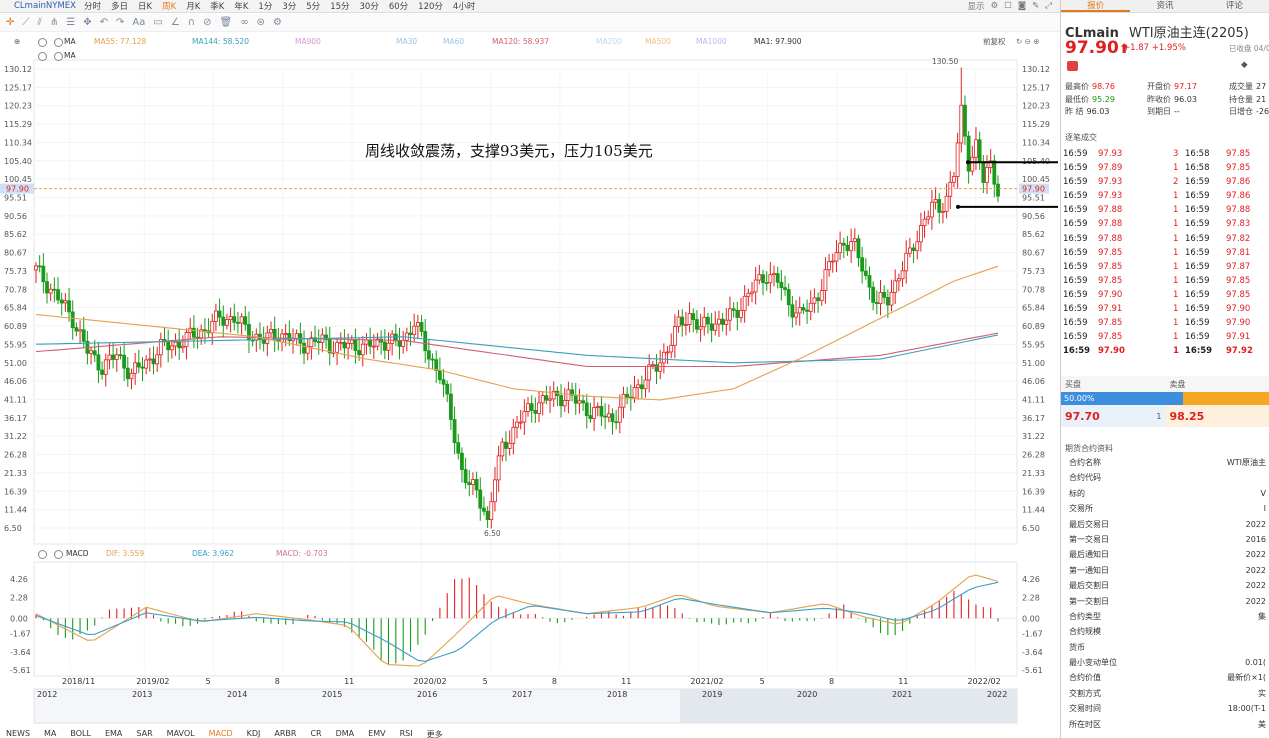 The image size is (1269, 738). What do you see at coordinates (1238, 294) in the screenshot?
I see `trade-p2: 97.85` at bounding box center [1238, 294].